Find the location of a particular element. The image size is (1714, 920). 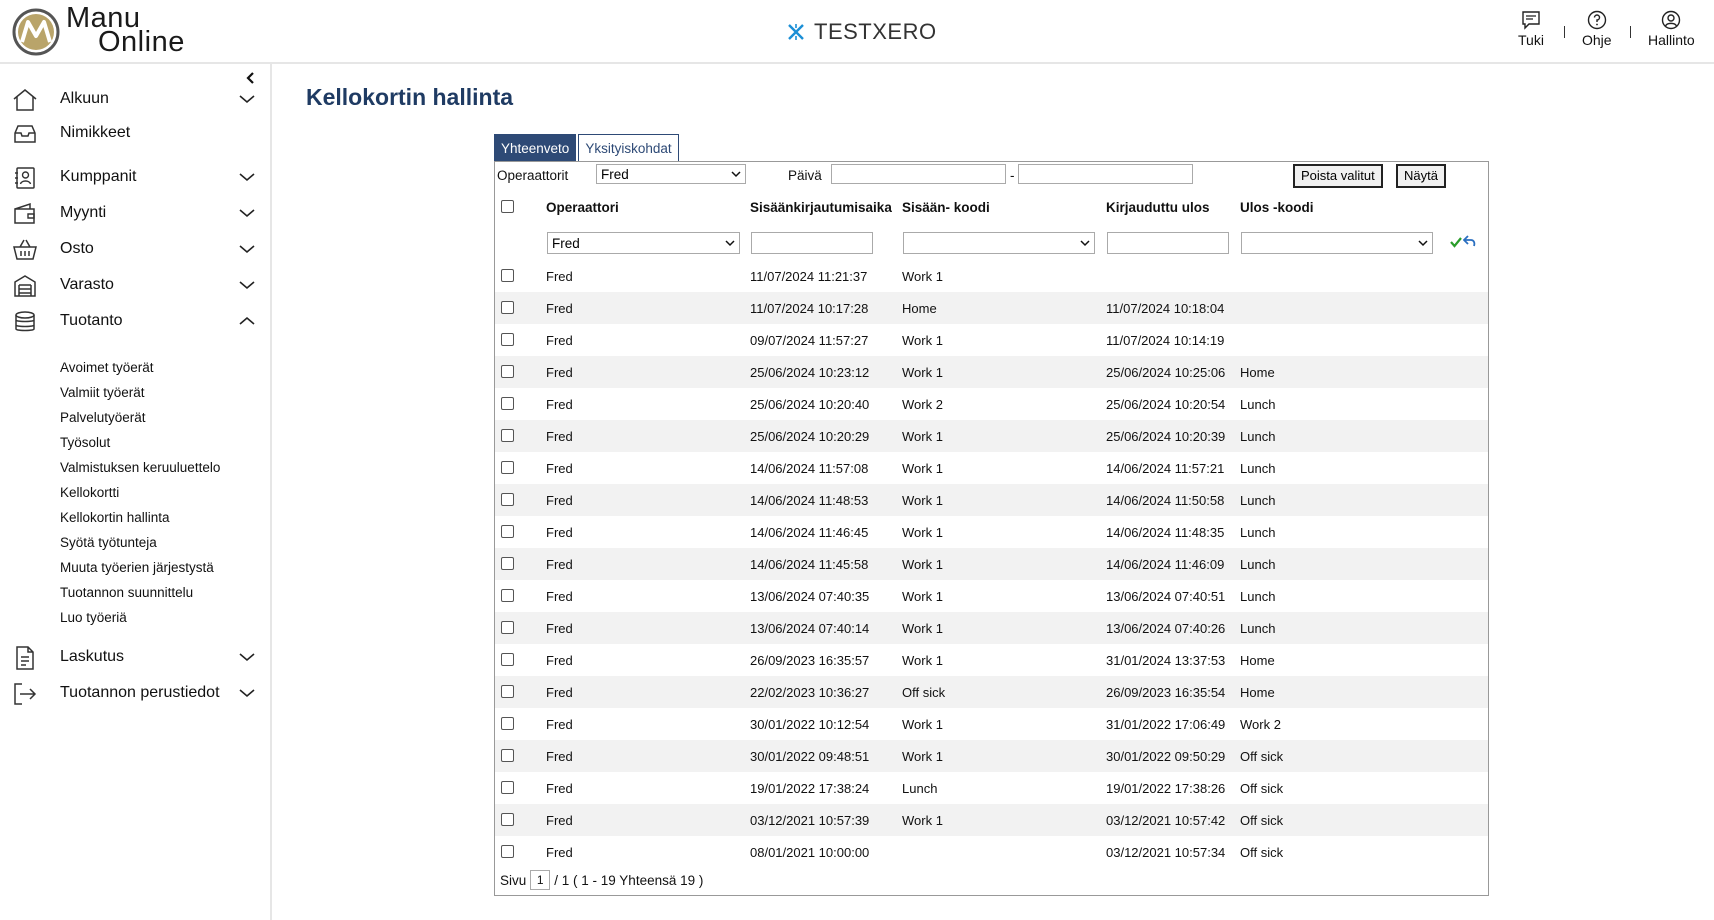

operator-filter-select: Fred is located at coordinates (643, 243).